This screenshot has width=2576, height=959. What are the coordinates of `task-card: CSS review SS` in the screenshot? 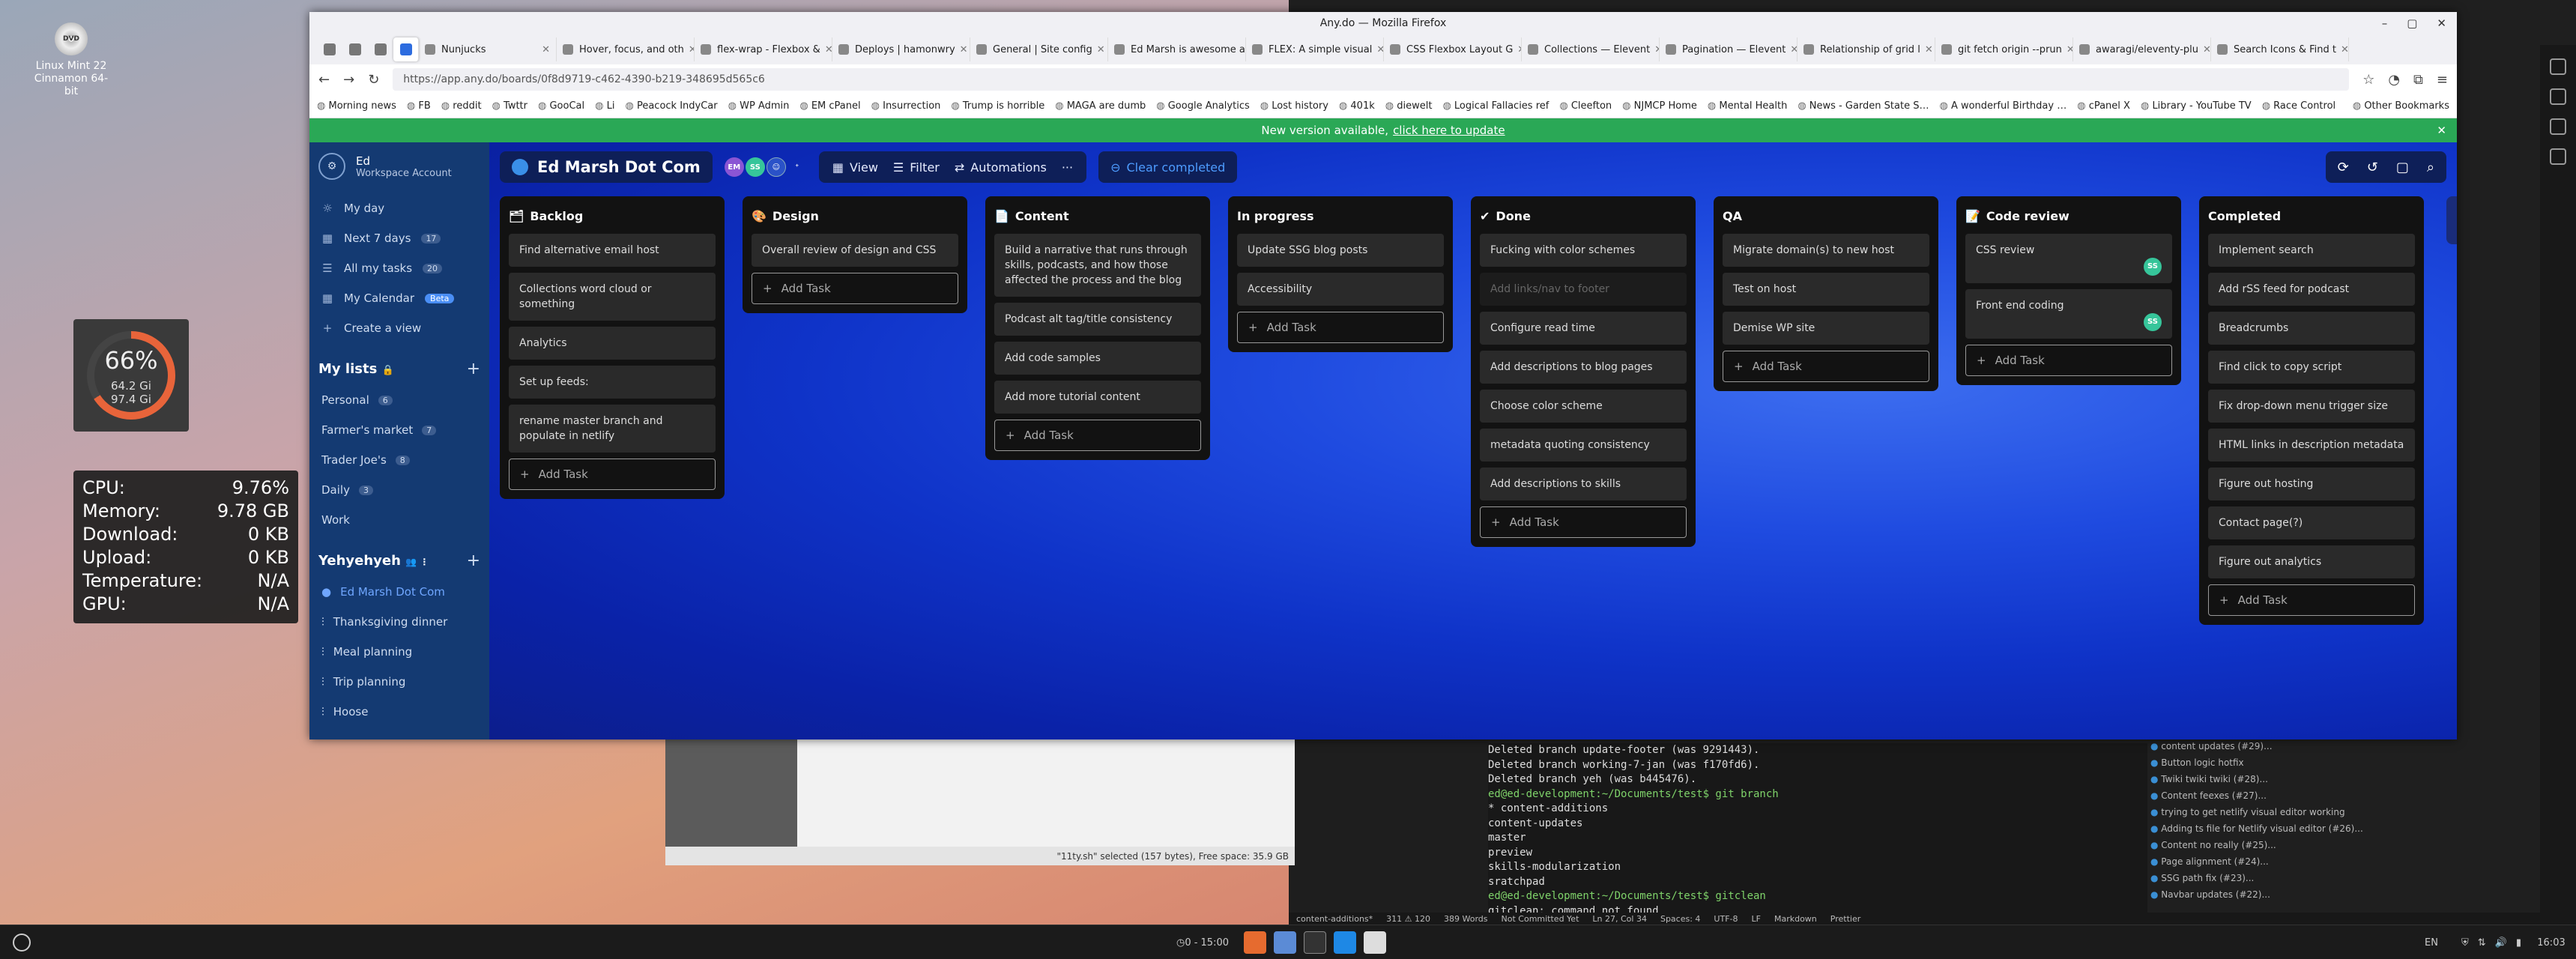 It's located at (2068, 258).